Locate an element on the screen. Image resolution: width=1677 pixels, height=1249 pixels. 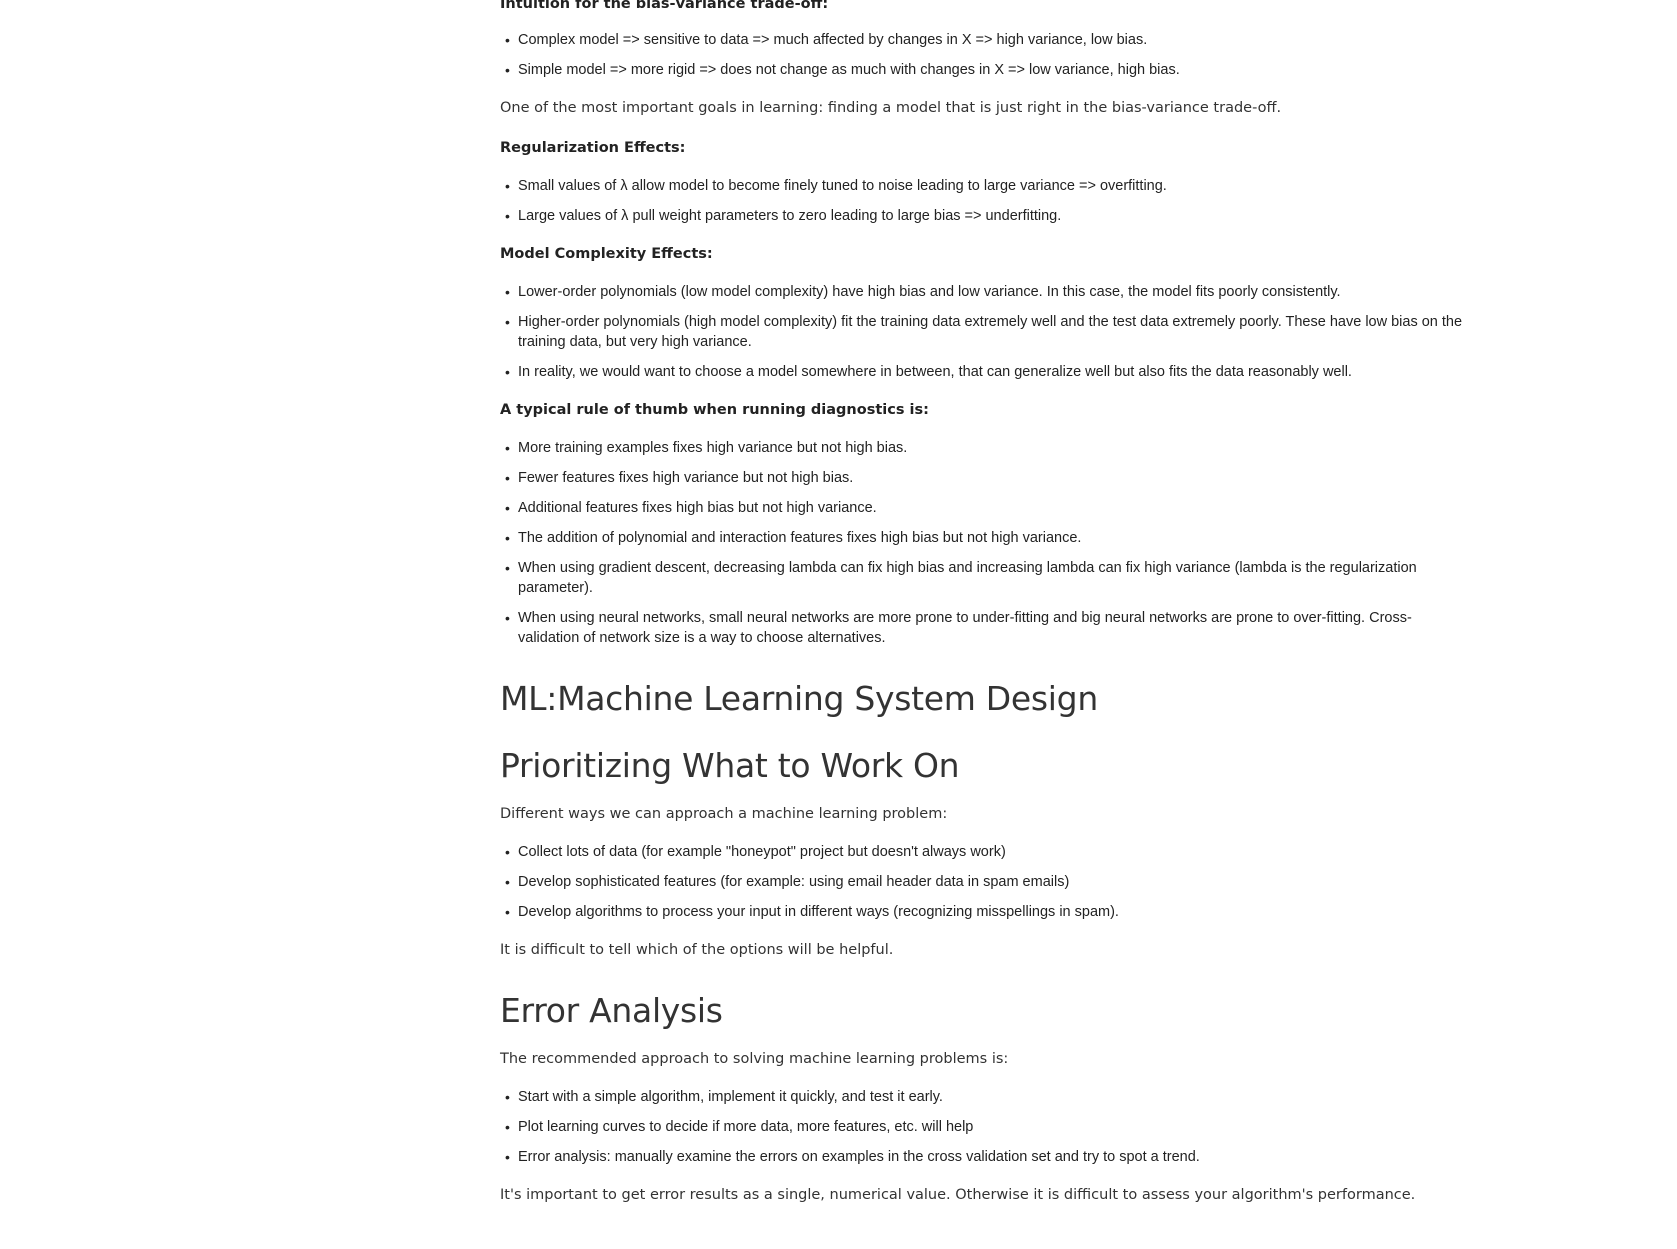
regularization-heading: Regularization Effects: is located at coordinates (593, 148).